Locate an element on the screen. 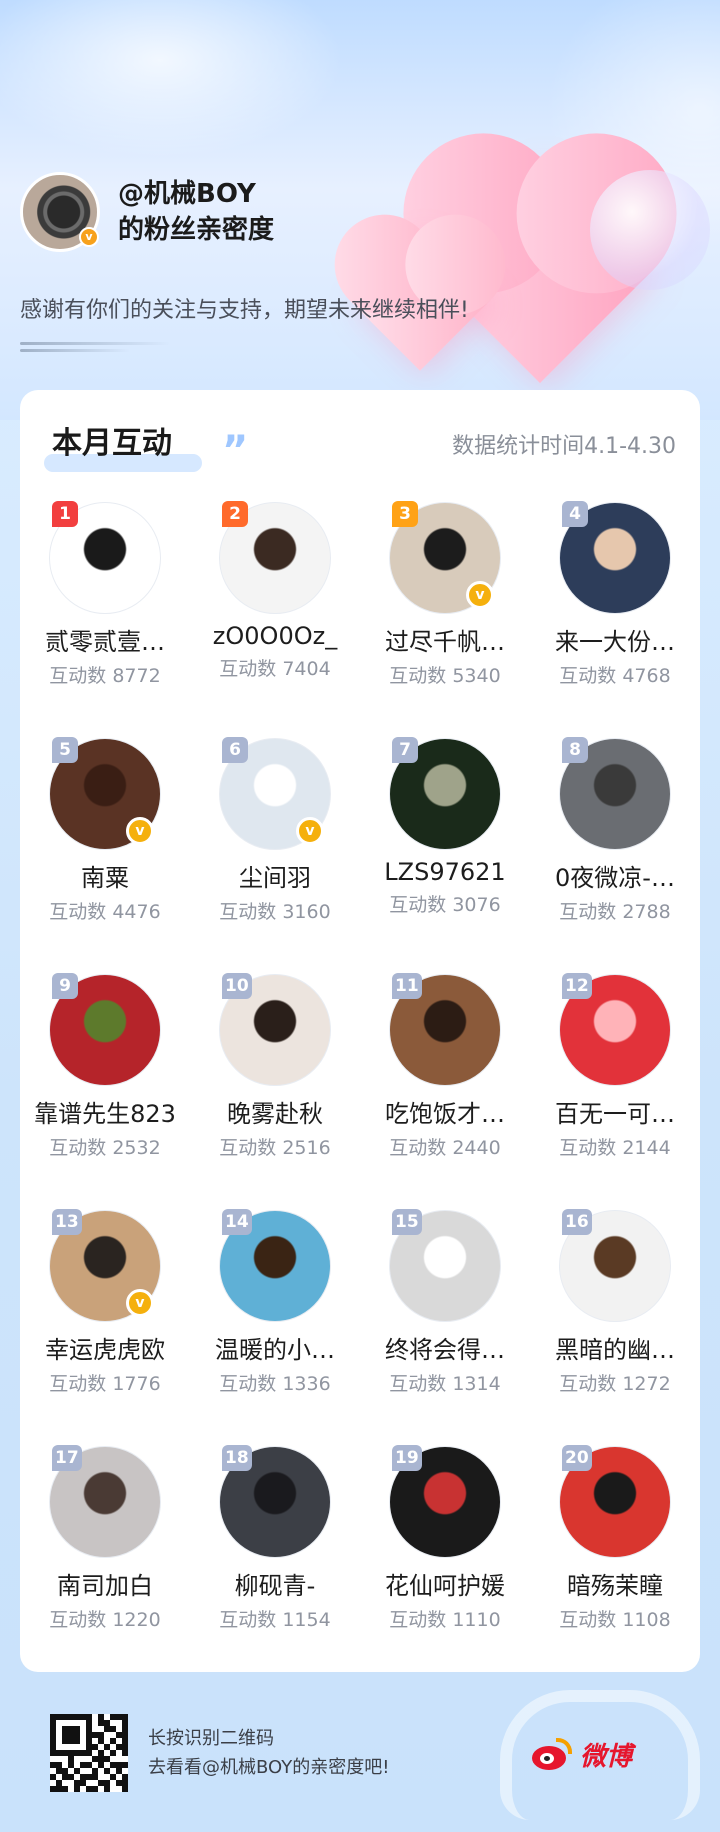 The width and height of the screenshot is (720, 1832). fan-item: 19 花仙呵护媛 互动数 1110 is located at coordinates (445, 1538).